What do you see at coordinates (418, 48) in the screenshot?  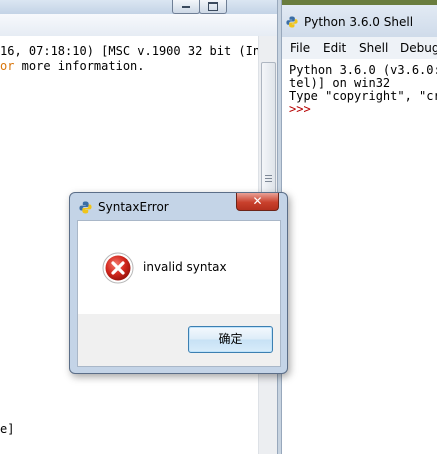 I see `menu-item-debug: Debug` at bounding box center [418, 48].